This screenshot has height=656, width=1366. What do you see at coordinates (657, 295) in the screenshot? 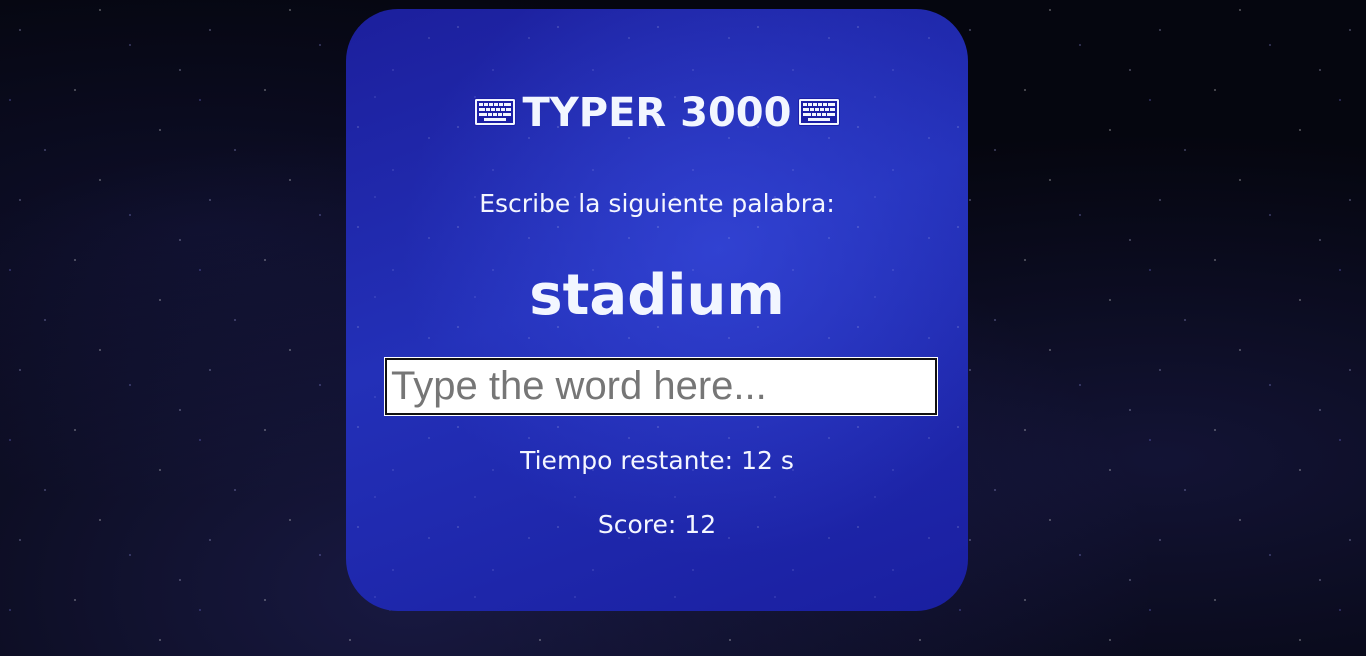
I see `target-word: stadium` at bounding box center [657, 295].